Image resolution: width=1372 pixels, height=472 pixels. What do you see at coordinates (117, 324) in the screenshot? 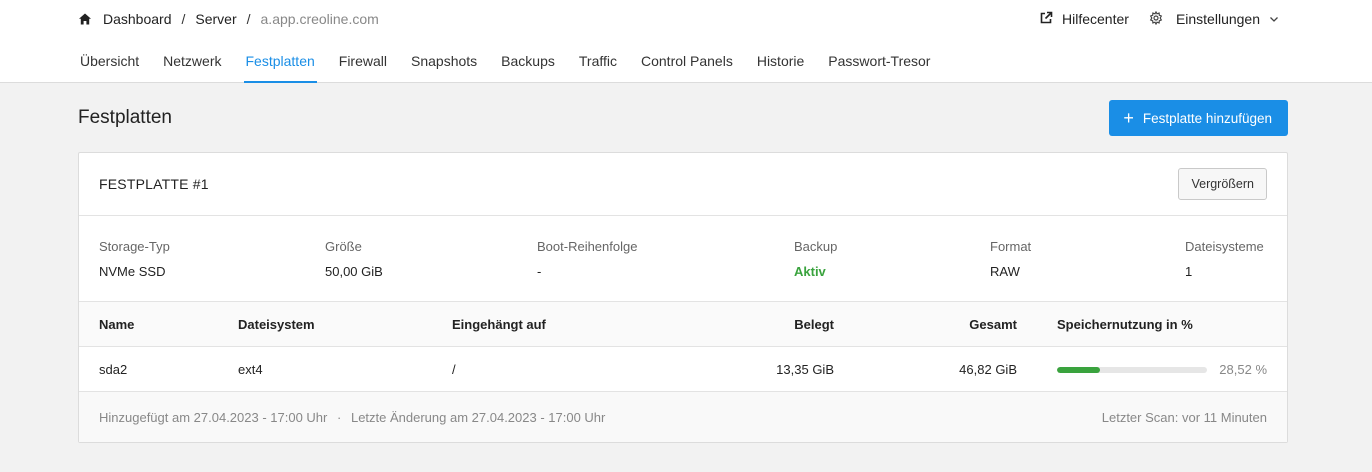
I see `column-name: Name` at bounding box center [117, 324].